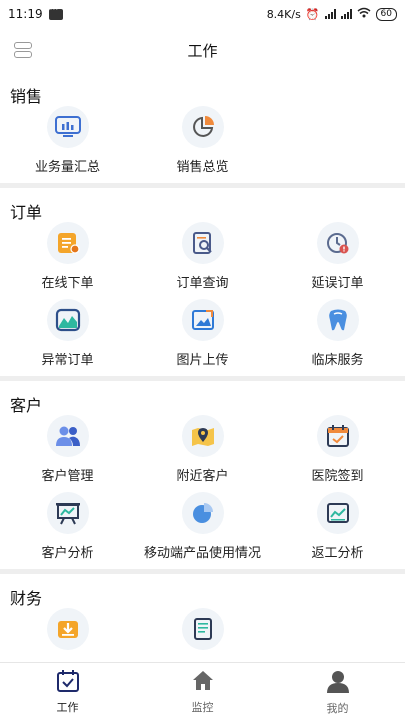  I want to click on status-bar: 11:19 8.4K/s ⏰ 60, so click(202, 14).